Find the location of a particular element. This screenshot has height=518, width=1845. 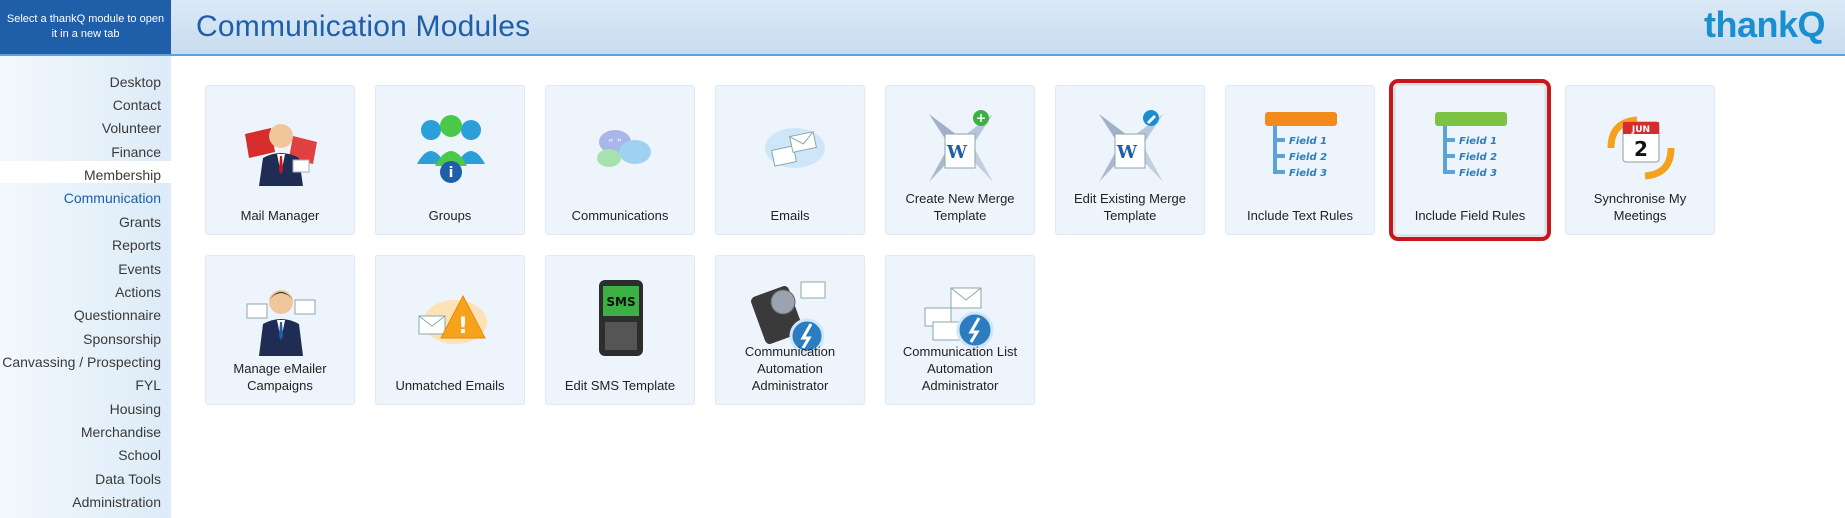

sidebar-item-sponsorship: Sponsorship is located at coordinates (122, 339).